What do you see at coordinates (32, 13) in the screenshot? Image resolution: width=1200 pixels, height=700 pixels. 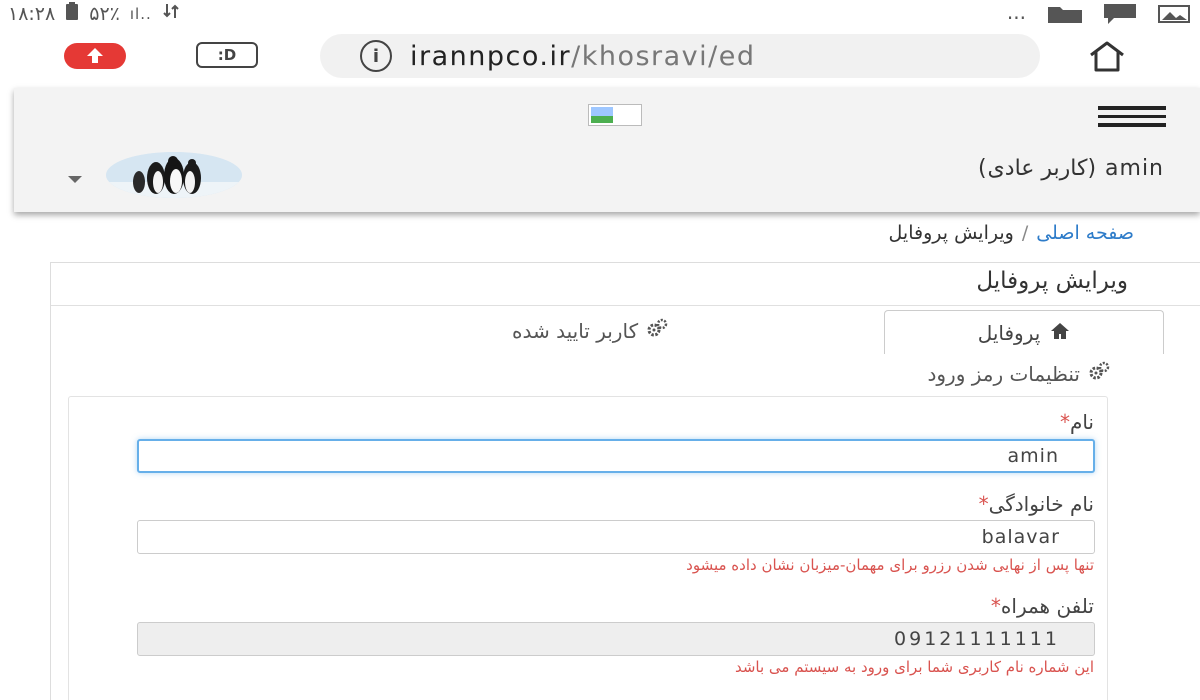 I see `status-time: ۱۸:۲۸` at bounding box center [32, 13].